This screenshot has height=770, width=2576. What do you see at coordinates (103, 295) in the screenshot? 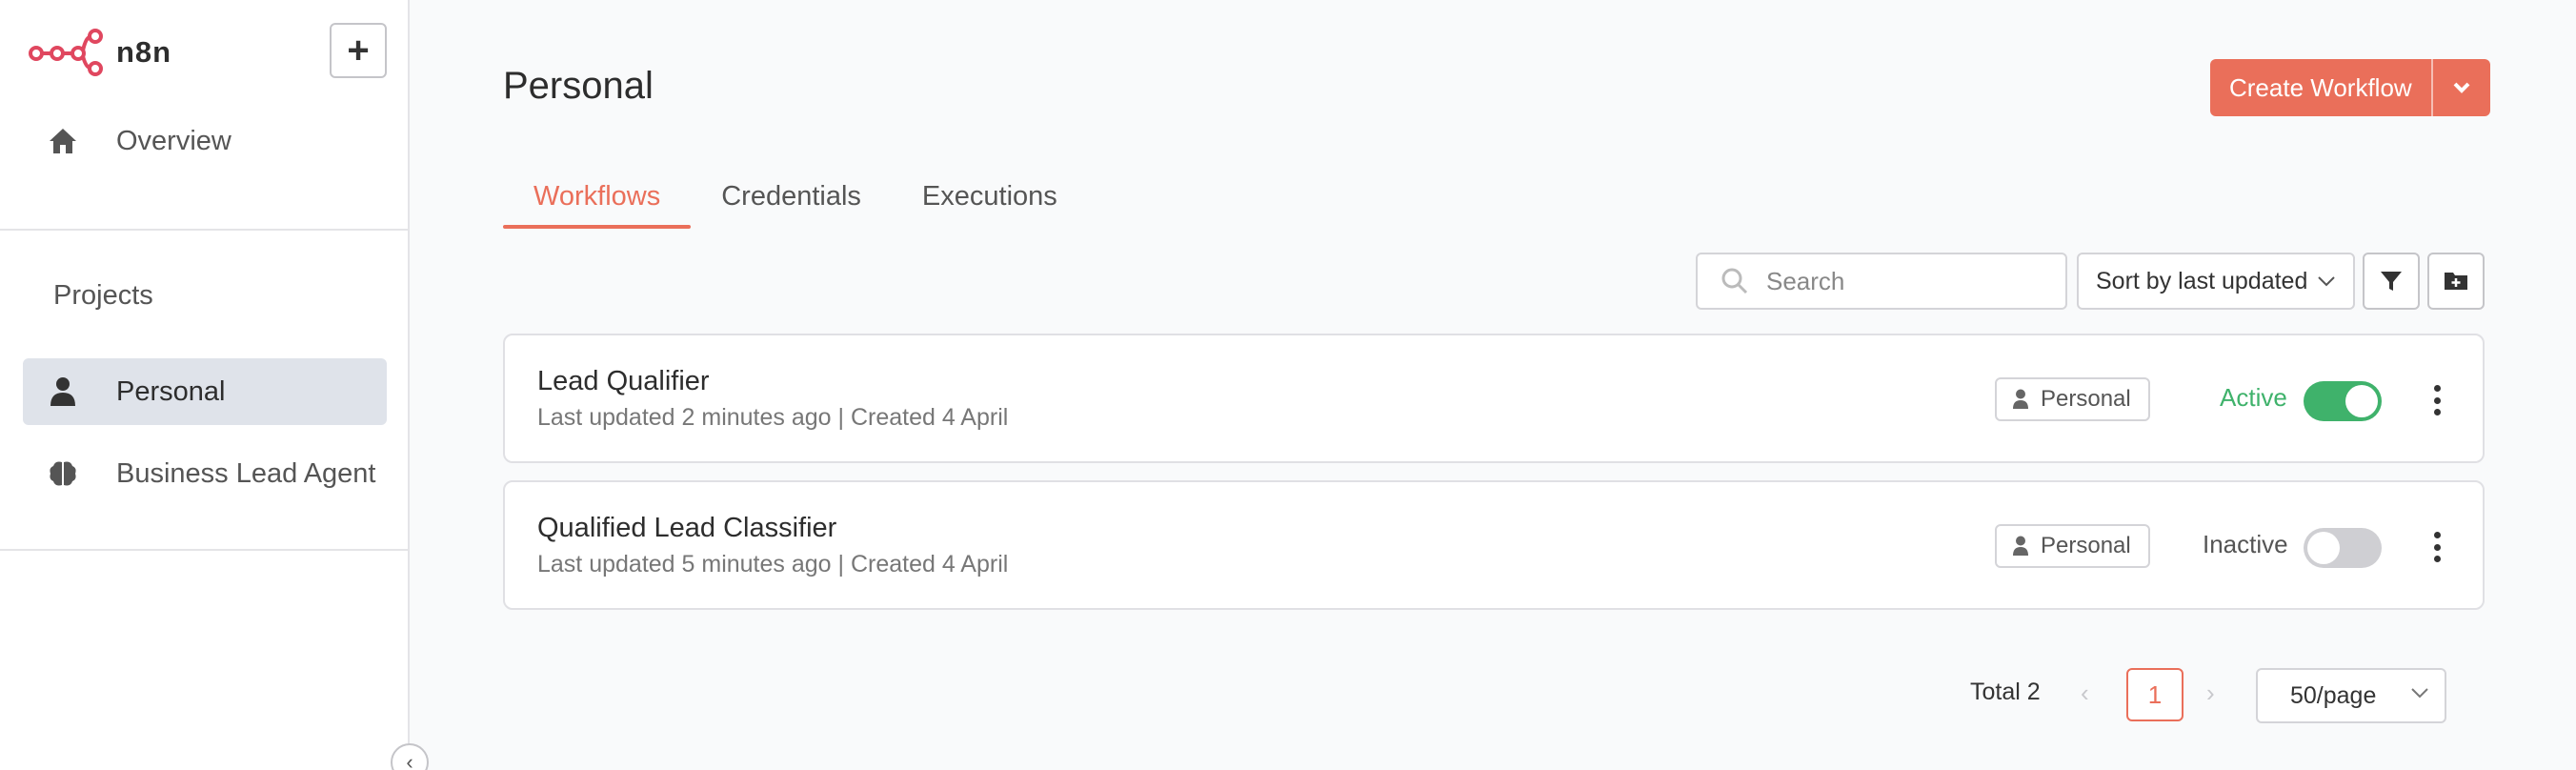
I see `projects-heading: Projects` at bounding box center [103, 295].